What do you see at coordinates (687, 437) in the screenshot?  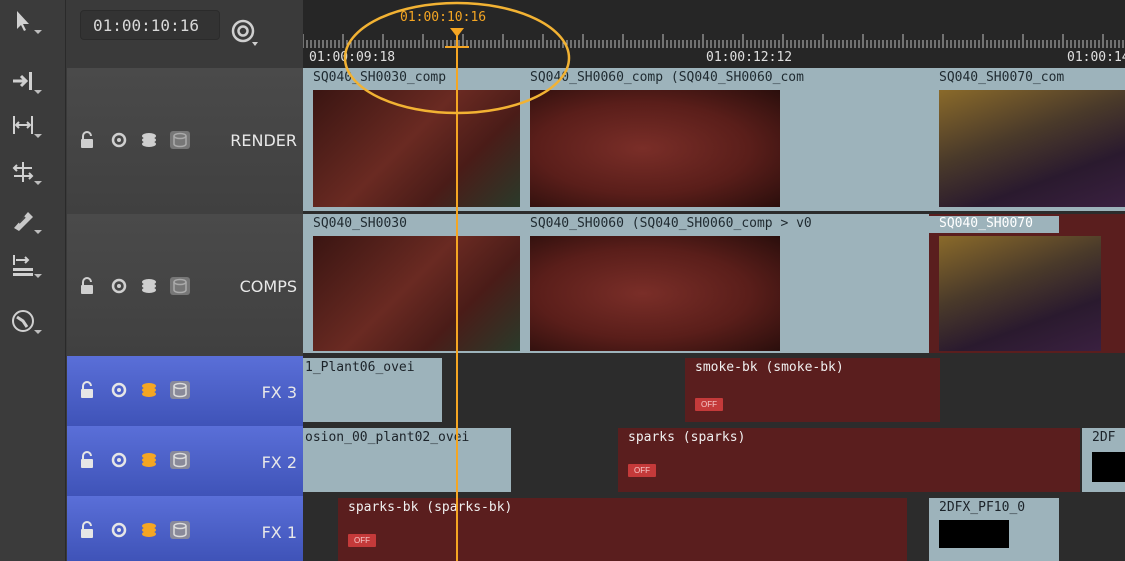 I see `clip-title: sparks (sparks)` at bounding box center [687, 437].